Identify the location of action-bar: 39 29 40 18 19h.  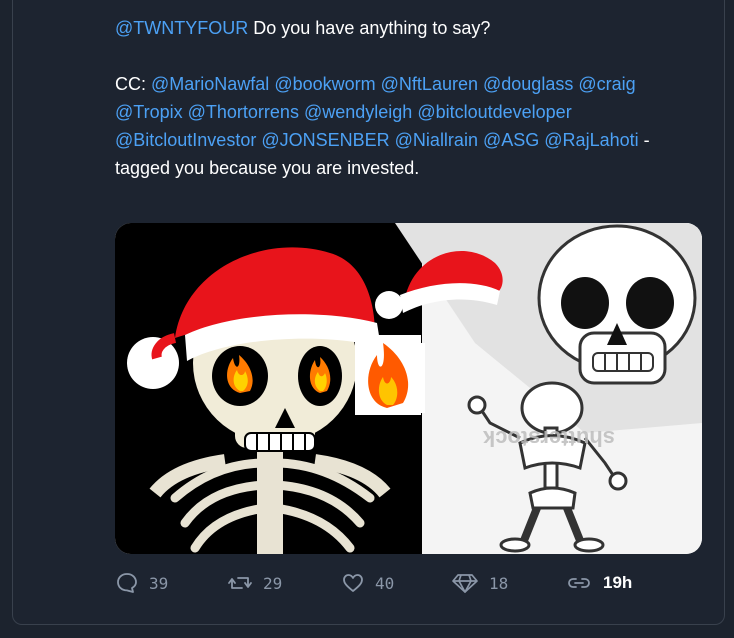
(395, 583).